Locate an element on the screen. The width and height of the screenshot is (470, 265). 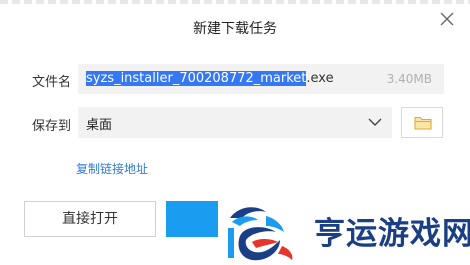
filename-label: 文件名 is located at coordinates (52, 82).